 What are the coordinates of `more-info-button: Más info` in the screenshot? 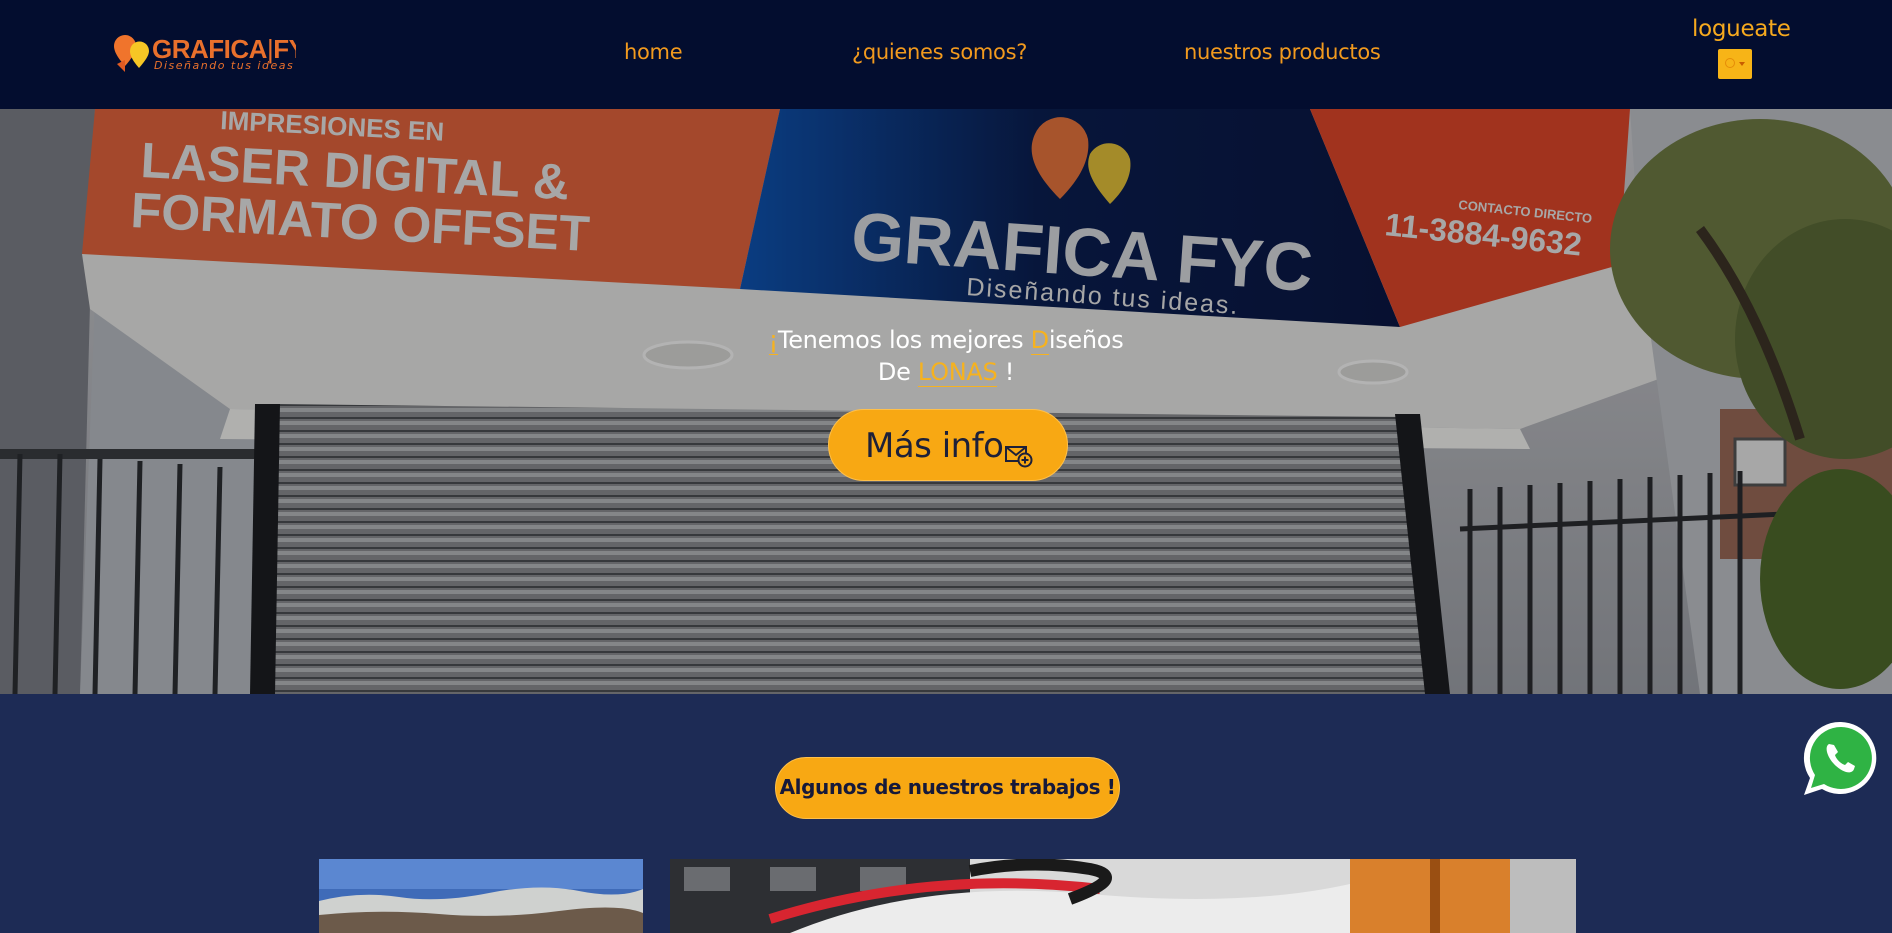 It's located at (948, 445).